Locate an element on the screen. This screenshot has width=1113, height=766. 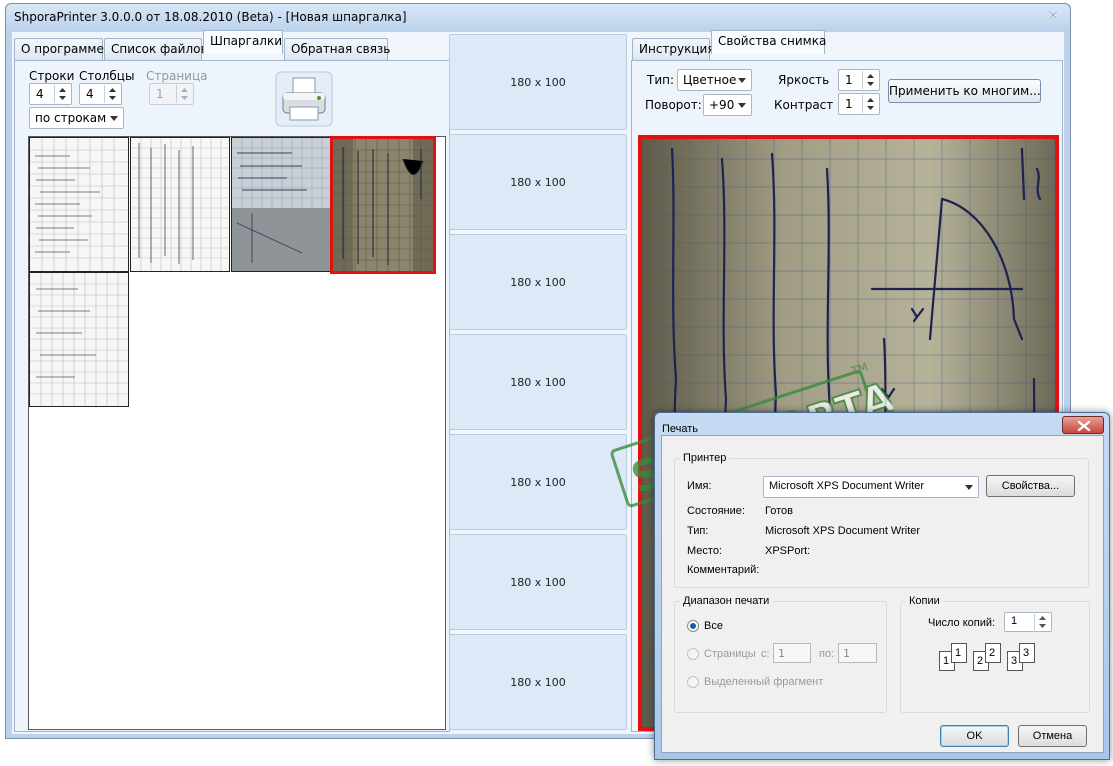
slot-2: 180 x 100 is located at coordinates (538, 182).